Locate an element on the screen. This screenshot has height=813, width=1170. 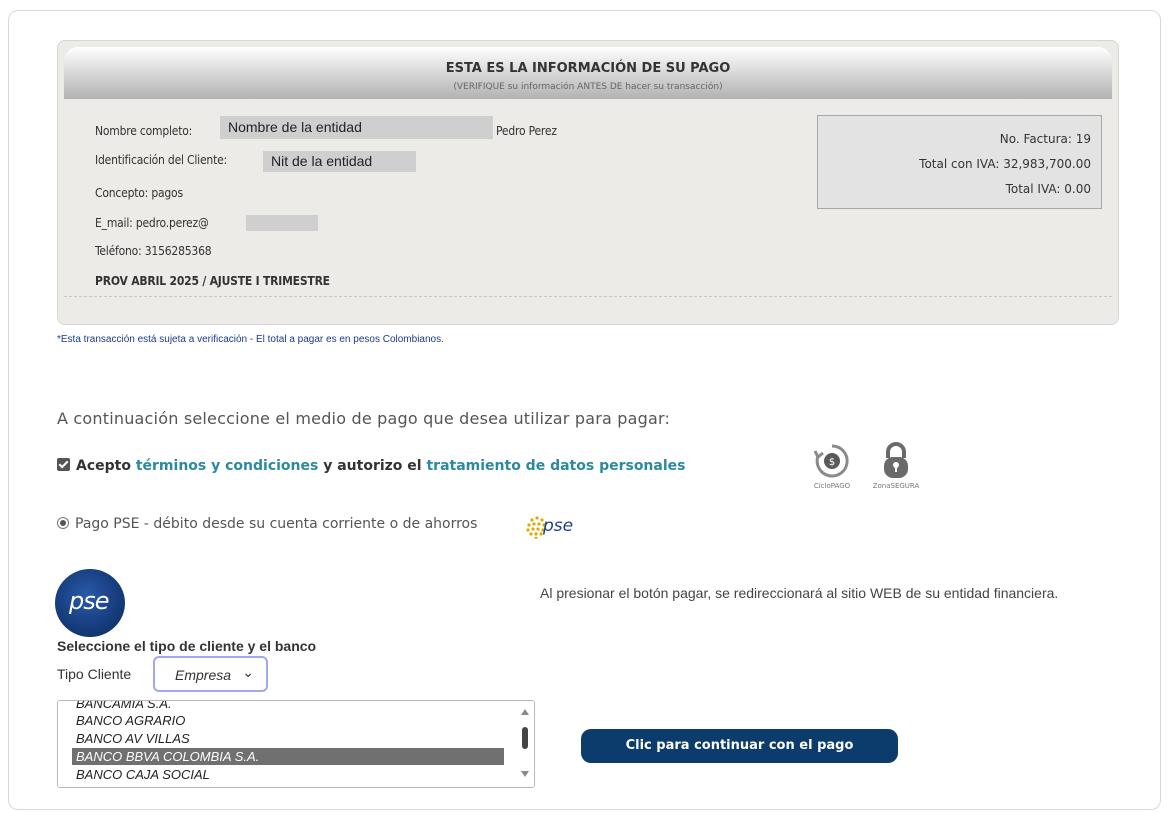
name-label: Nombre completo: is located at coordinates (144, 131).